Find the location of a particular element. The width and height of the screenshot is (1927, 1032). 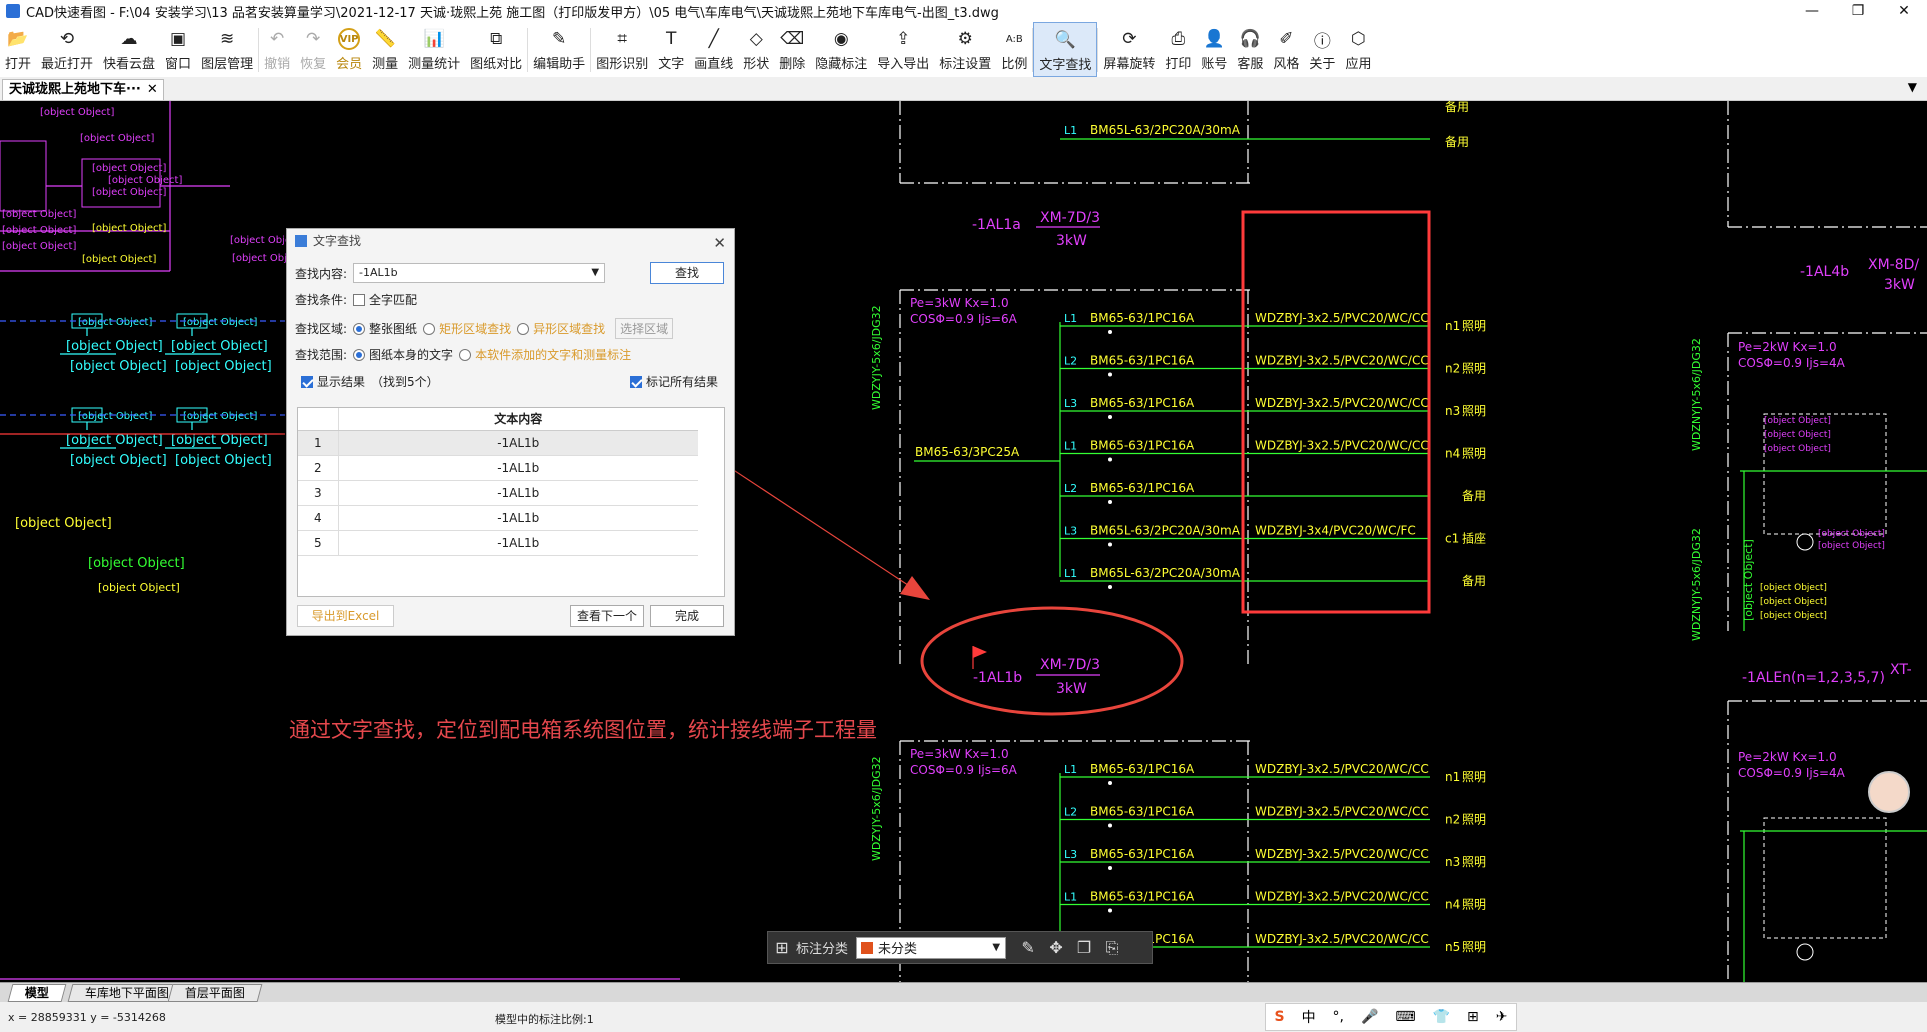

mark-all-checkbox is located at coordinates (636, 381).